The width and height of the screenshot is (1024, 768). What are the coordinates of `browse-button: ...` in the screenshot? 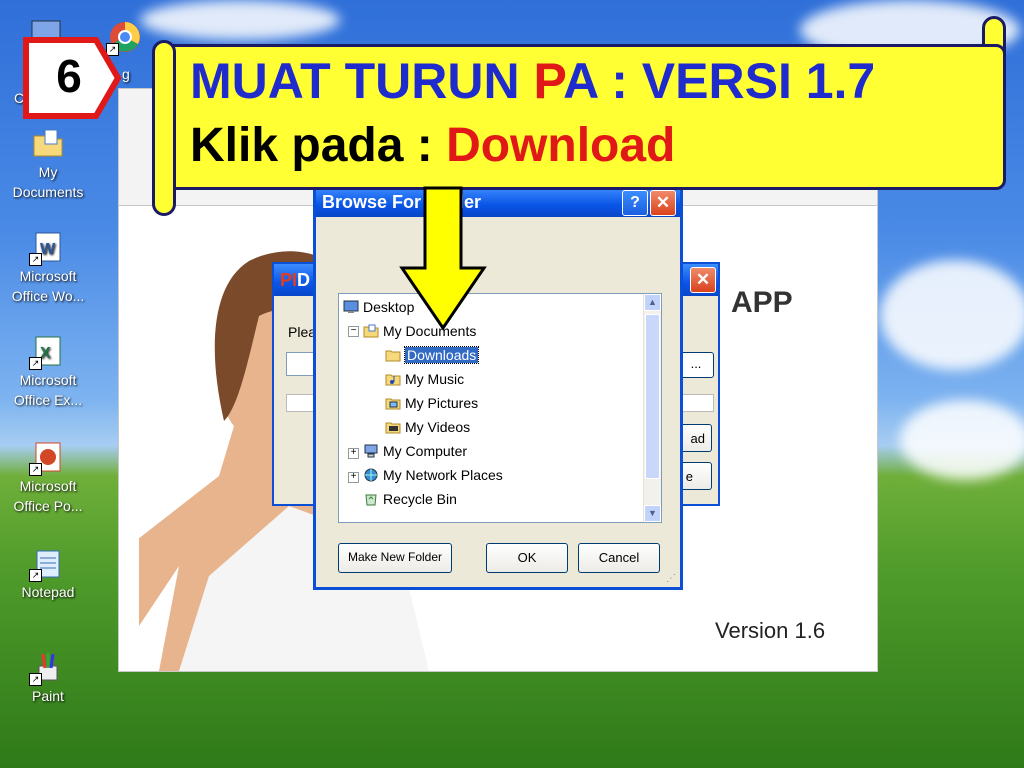 It's located at (696, 365).